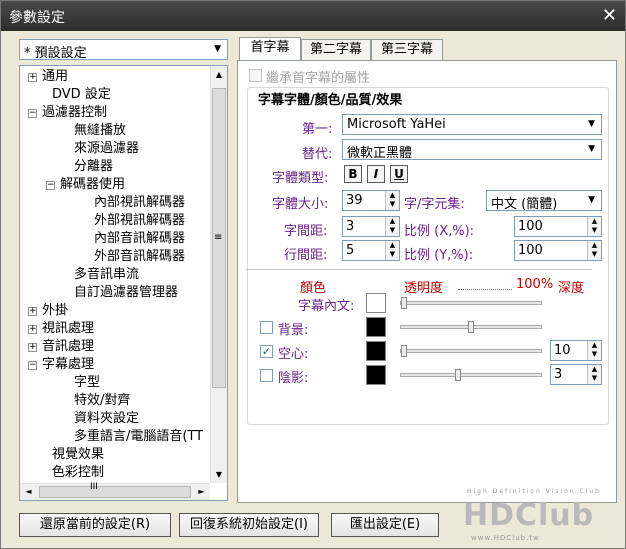 This screenshot has width=626, height=549. I want to click on font-size-label: 字體大小:, so click(300, 204).